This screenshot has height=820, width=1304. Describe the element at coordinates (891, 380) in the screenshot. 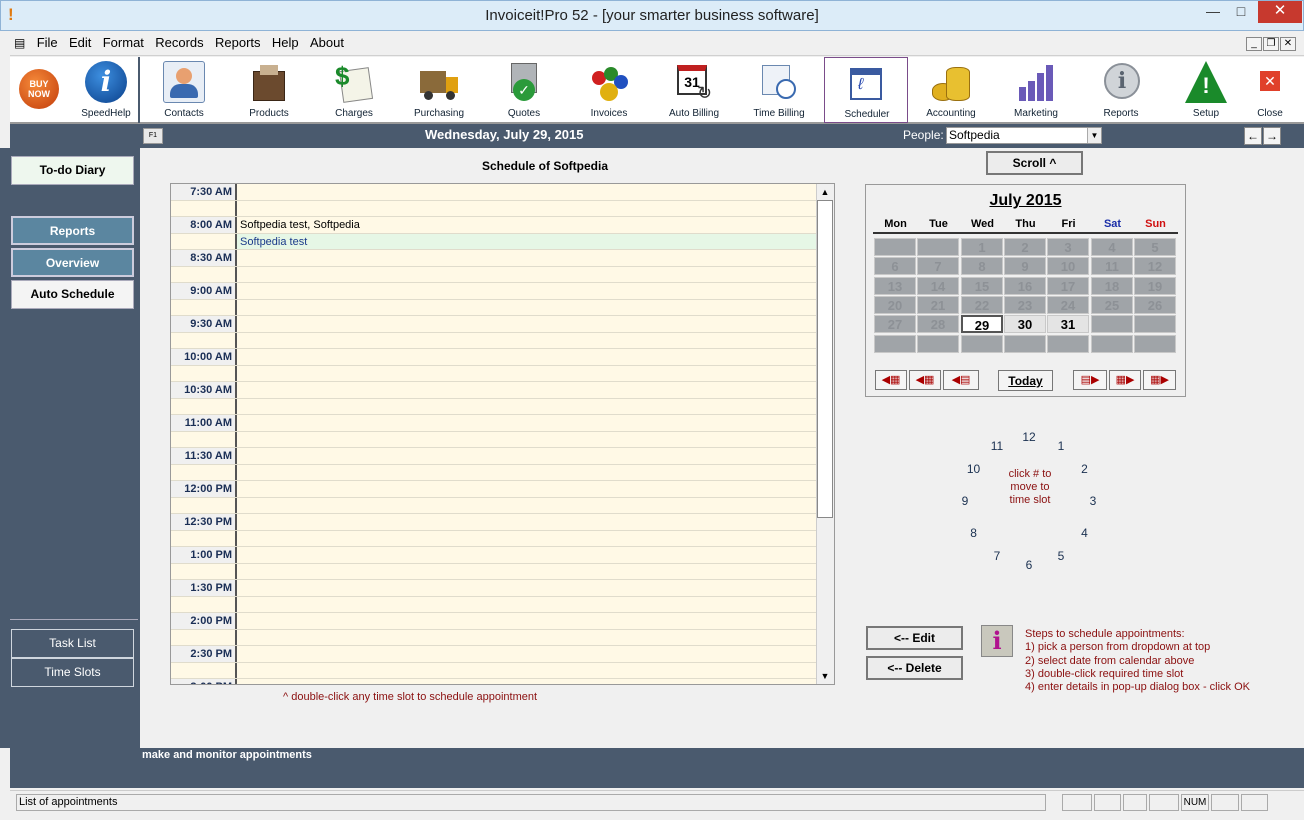

I see `prev-year-icon: ◀▦` at that location.